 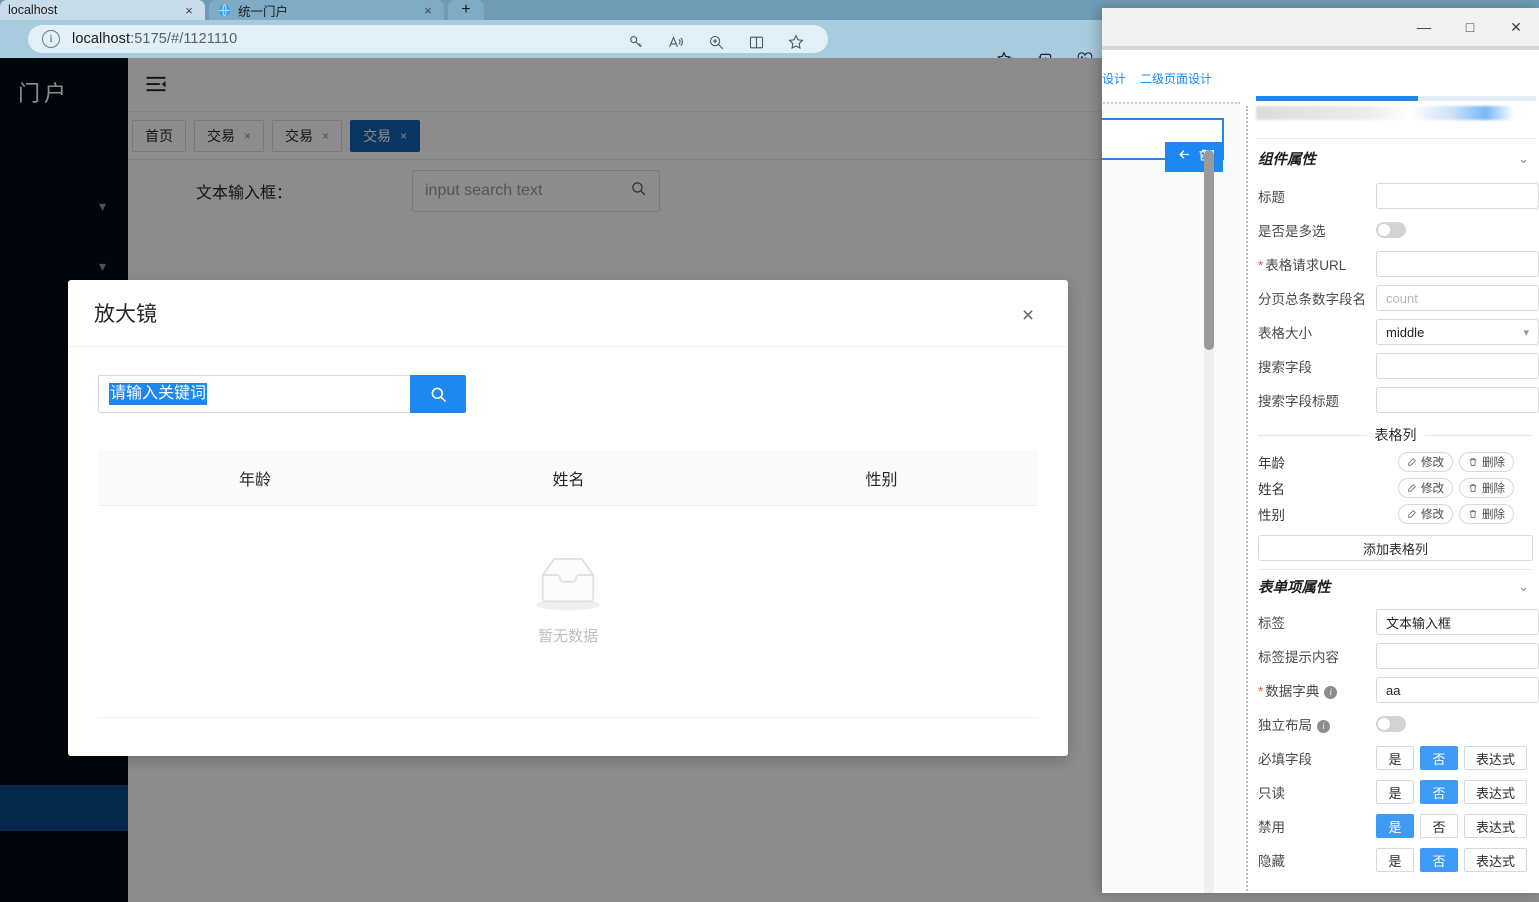 I want to click on prop-label-table-size: 表格大小, so click(x=1285, y=333).